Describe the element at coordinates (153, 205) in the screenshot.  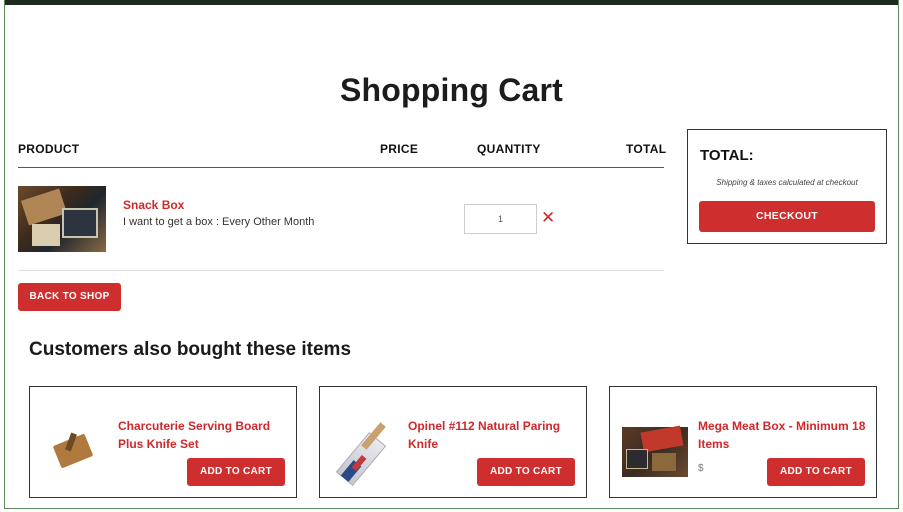
I see `product-name-link: Snack Box` at that location.